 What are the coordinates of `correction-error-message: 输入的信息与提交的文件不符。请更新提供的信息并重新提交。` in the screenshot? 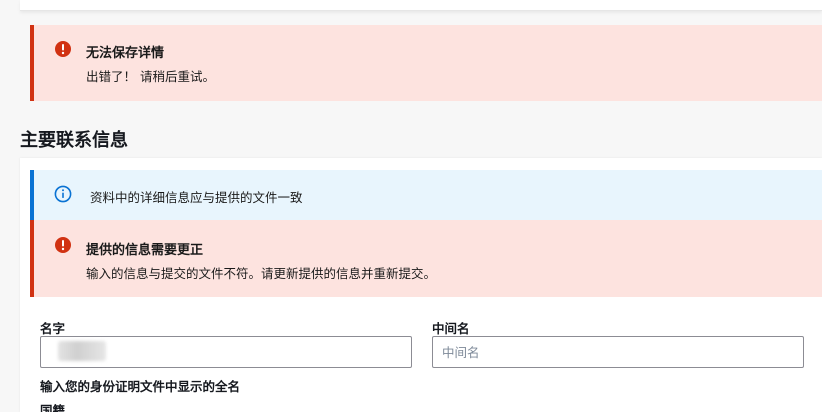 It's located at (261, 273).